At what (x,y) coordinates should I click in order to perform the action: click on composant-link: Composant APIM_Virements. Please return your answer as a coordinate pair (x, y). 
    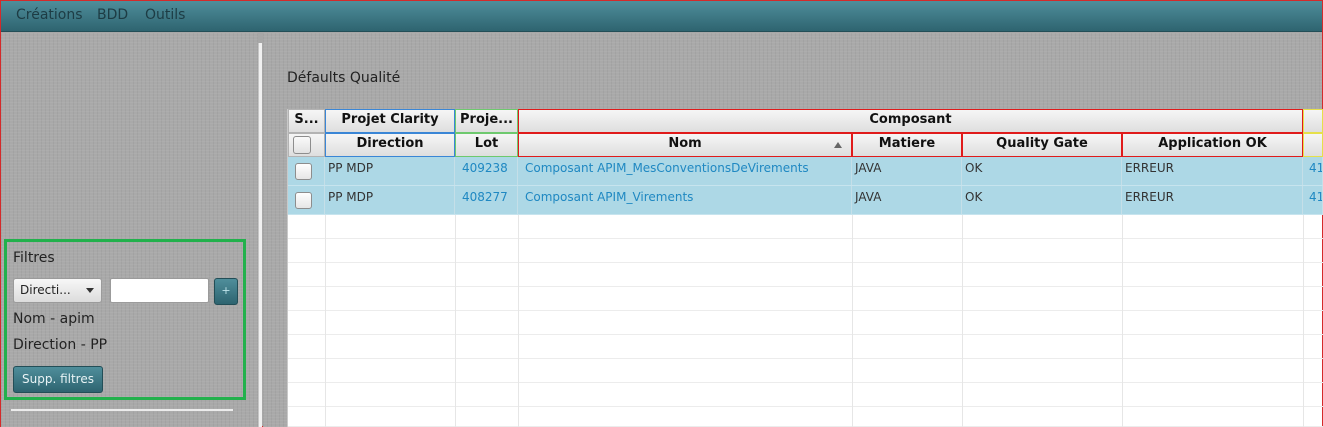
    Looking at the image, I should click on (685, 200).